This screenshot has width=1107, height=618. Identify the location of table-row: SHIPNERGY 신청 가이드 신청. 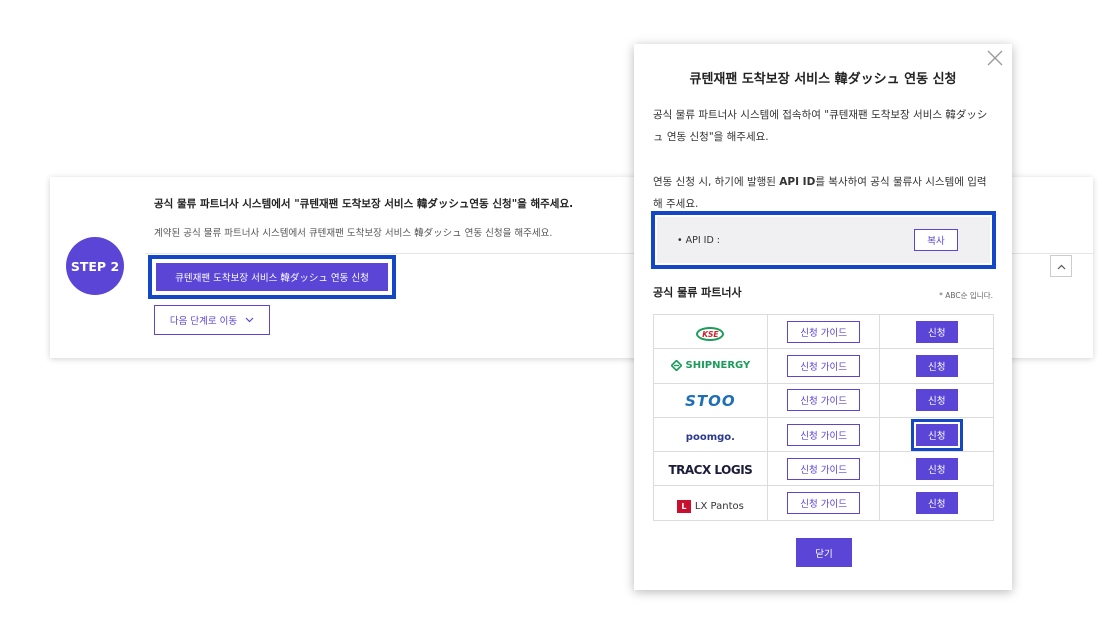
(823, 366).